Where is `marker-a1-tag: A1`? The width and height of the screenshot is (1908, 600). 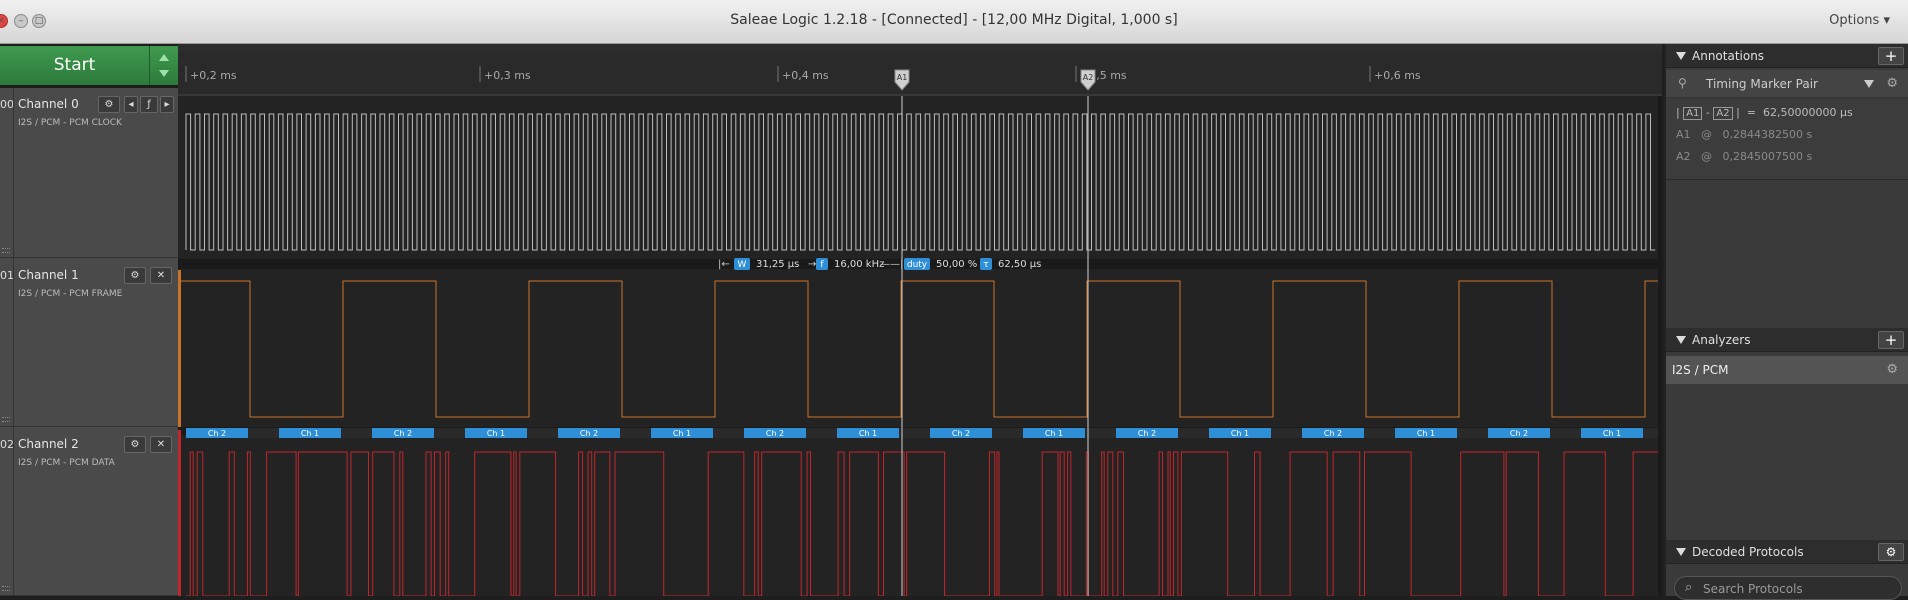
marker-a1-tag: A1 is located at coordinates (1693, 113).